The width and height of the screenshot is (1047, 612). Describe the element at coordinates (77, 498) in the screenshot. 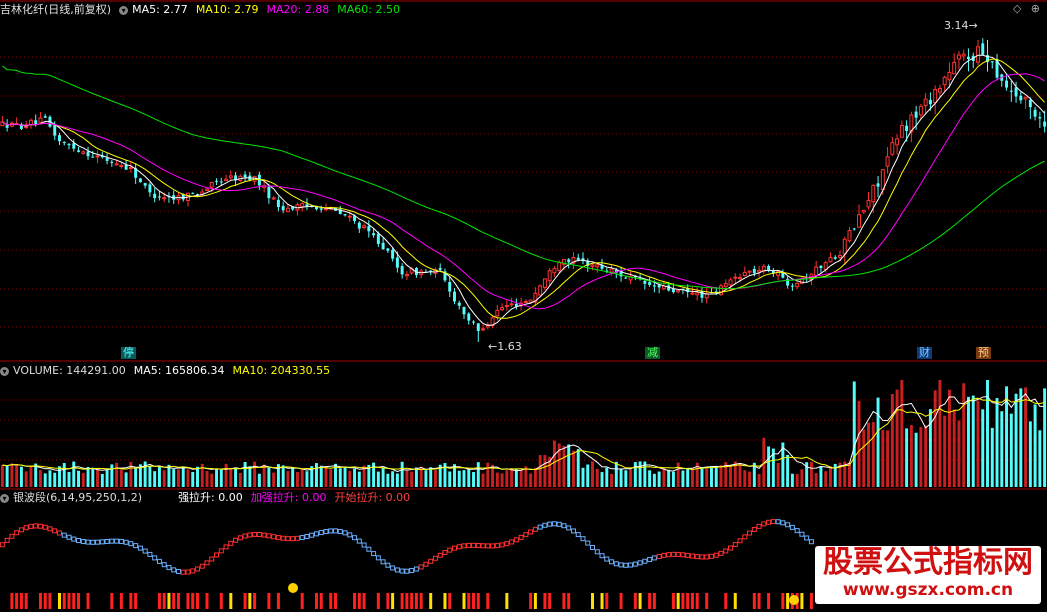

I see `indicator-name: 银波段(6,14,95,250,1,2)` at that location.